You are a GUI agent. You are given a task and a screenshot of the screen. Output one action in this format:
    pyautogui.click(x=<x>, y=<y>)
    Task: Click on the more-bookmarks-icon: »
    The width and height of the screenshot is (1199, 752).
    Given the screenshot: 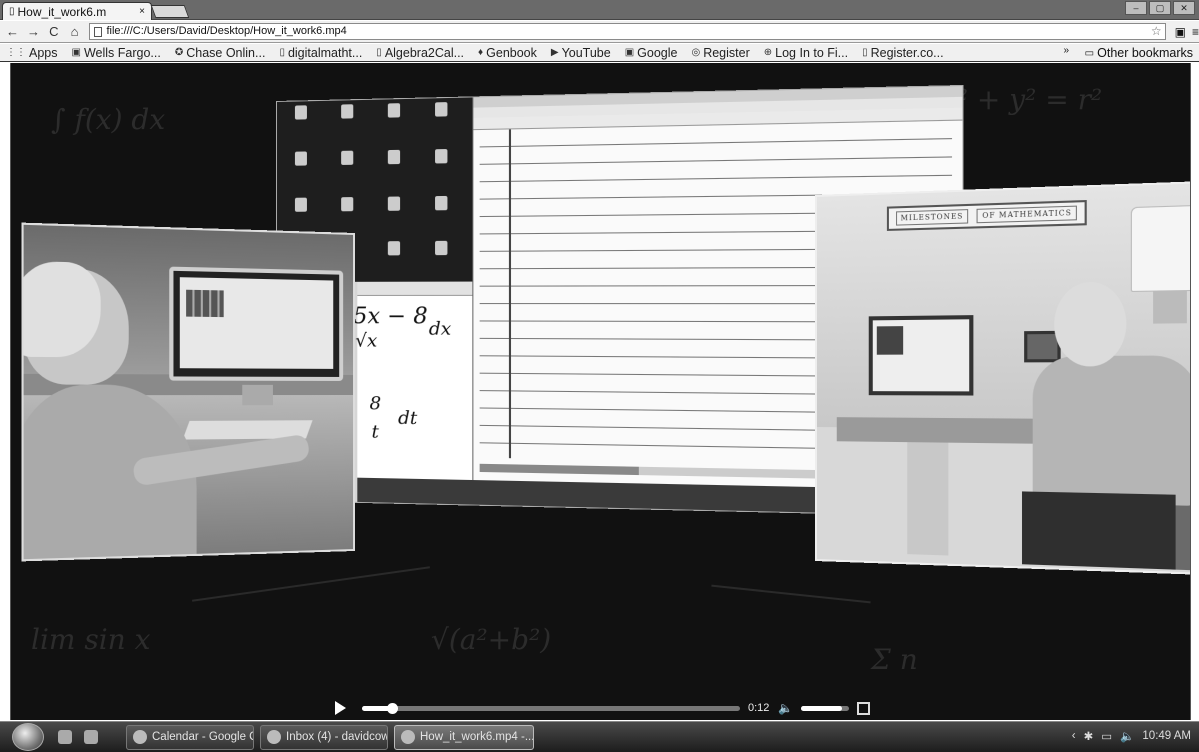 What is the action you would take?
    pyautogui.click(x=1066, y=50)
    